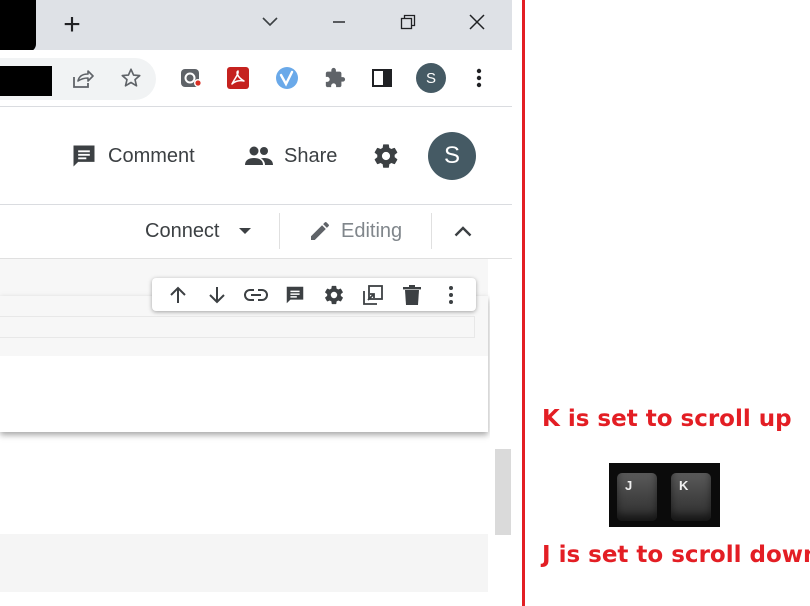  I want to click on mirror-in-tab-icon, so click(372, 294).